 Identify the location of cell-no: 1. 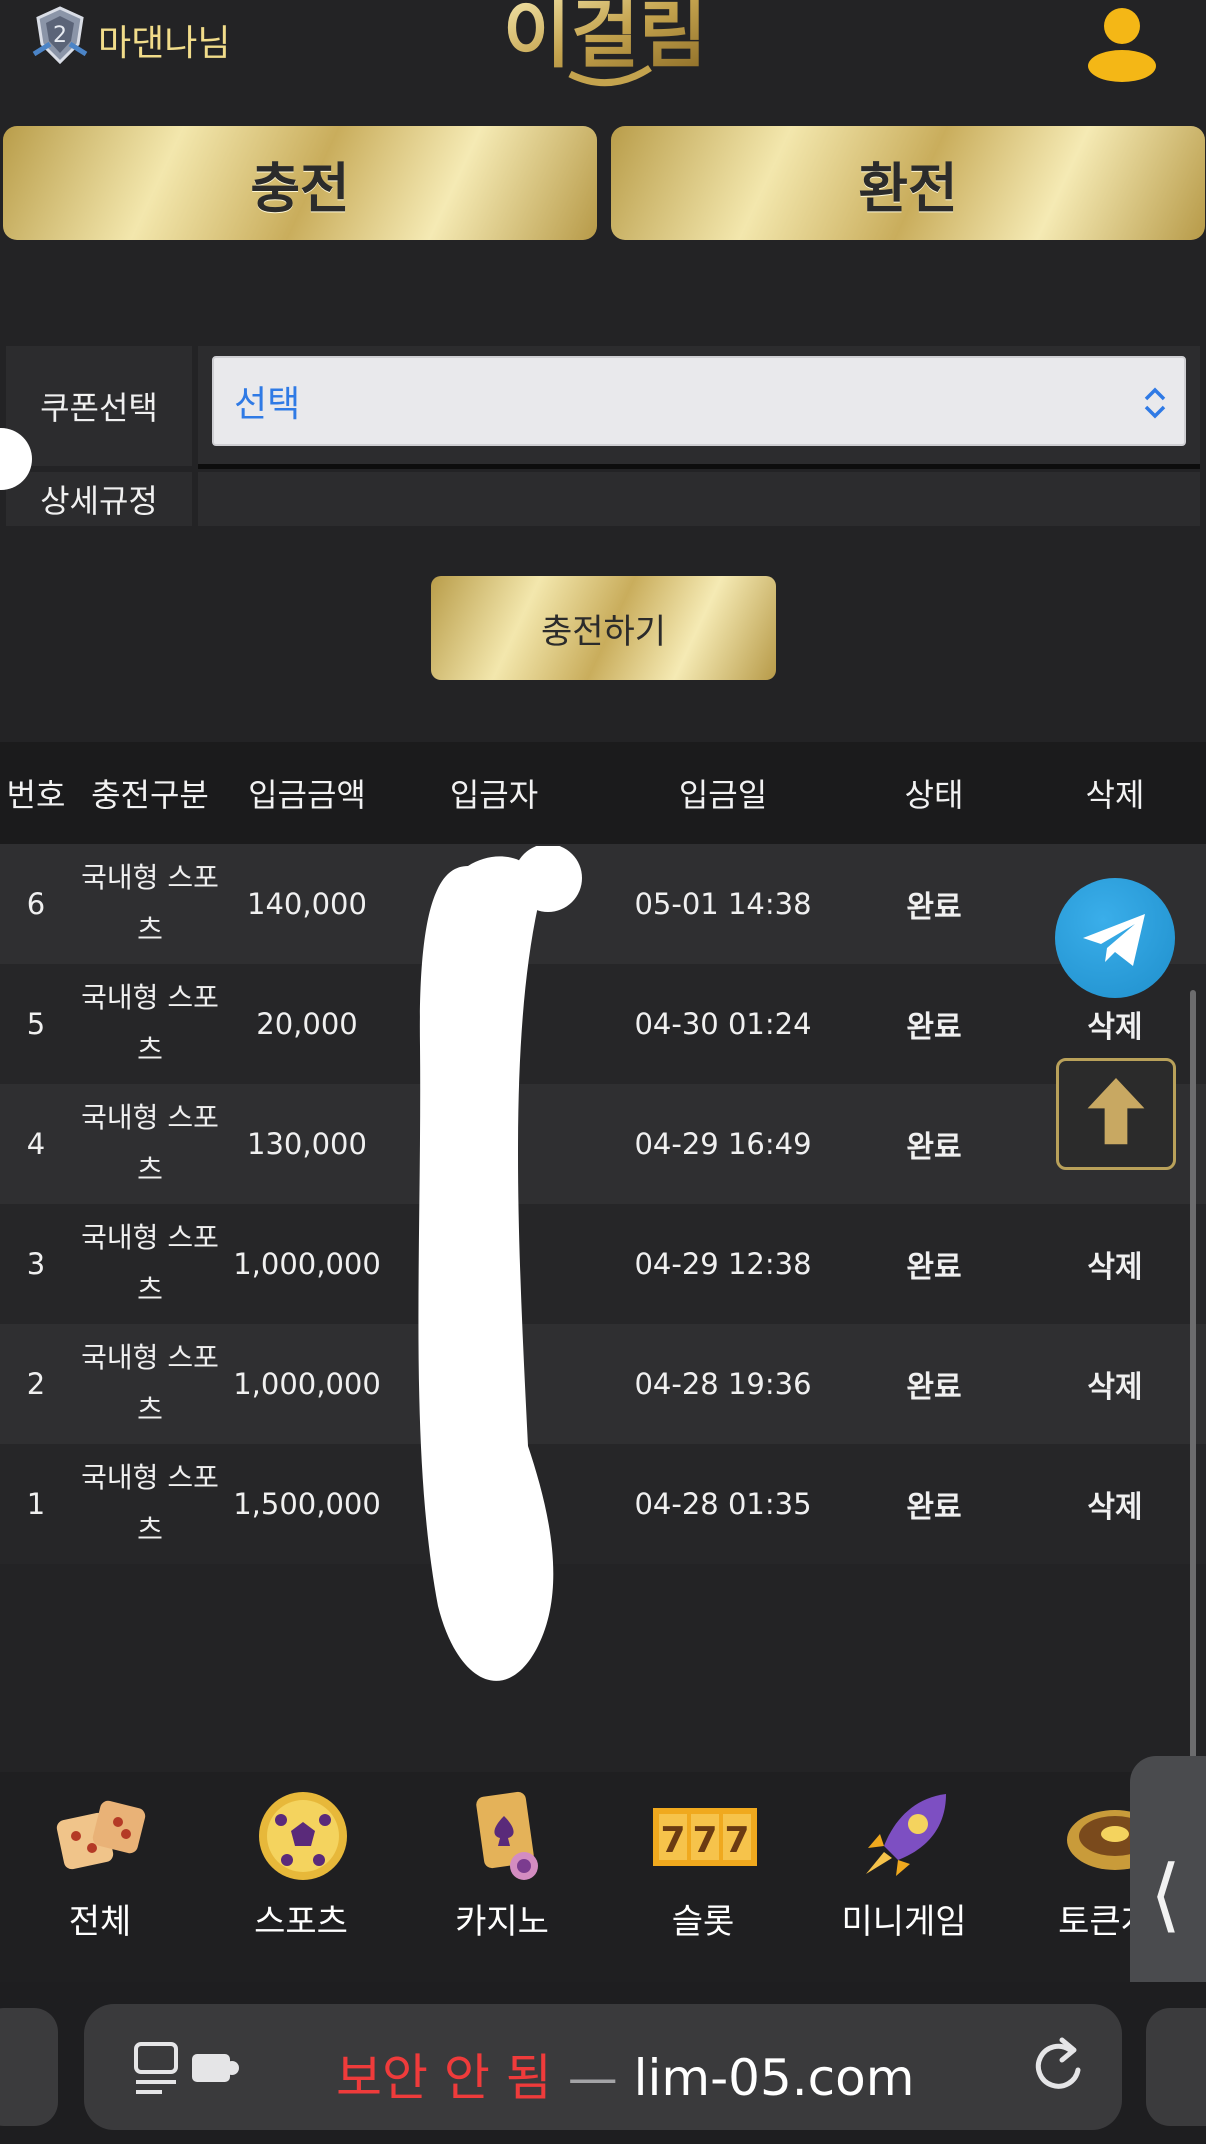
(36, 1504).